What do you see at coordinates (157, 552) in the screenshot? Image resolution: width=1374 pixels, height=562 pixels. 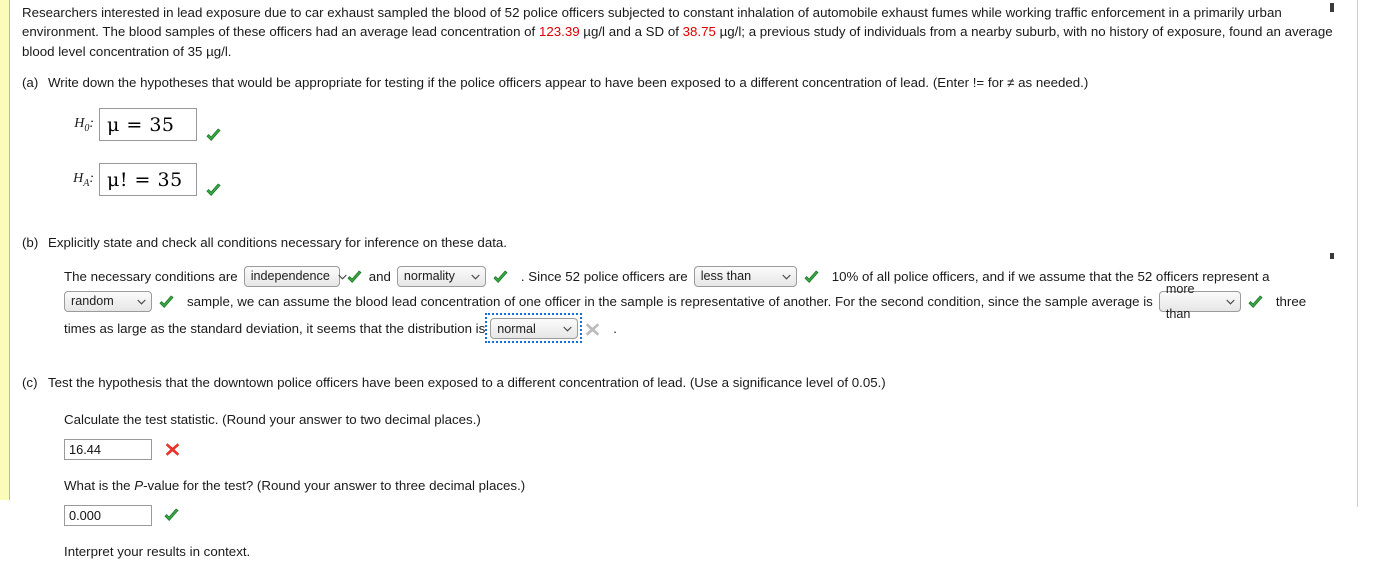 I see `interpret-results-question: Interpret your results in context.` at bounding box center [157, 552].